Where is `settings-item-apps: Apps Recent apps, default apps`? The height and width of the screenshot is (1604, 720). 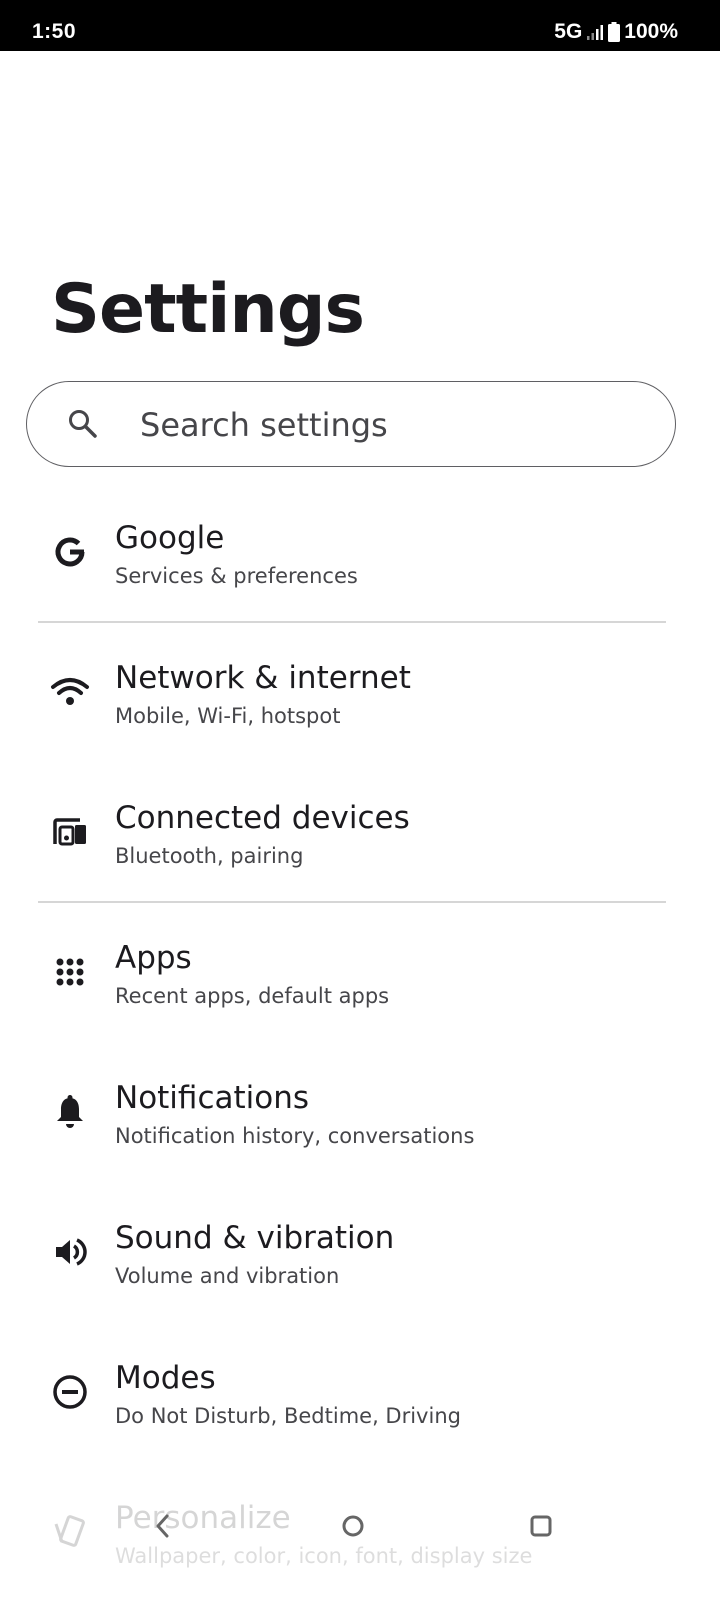
settings-item-apps: Apps Recent apps, default apps is located at coordinates (360, 972).